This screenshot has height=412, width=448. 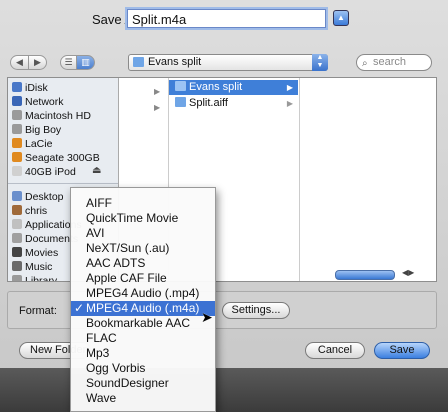 What do you see at coordinates (127, 383) in the screenshot?
I see `format-menu-item-label: SoundDesigner` at bounding box center [127, 383].